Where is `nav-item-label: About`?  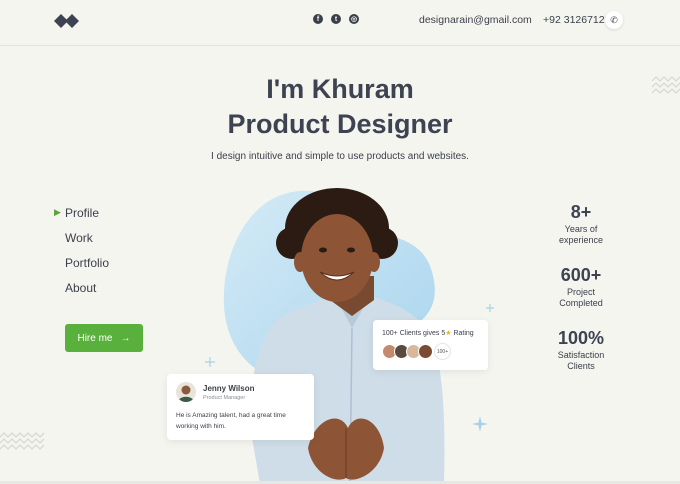 nav-item-label: About is located at coordinates (81, 287).